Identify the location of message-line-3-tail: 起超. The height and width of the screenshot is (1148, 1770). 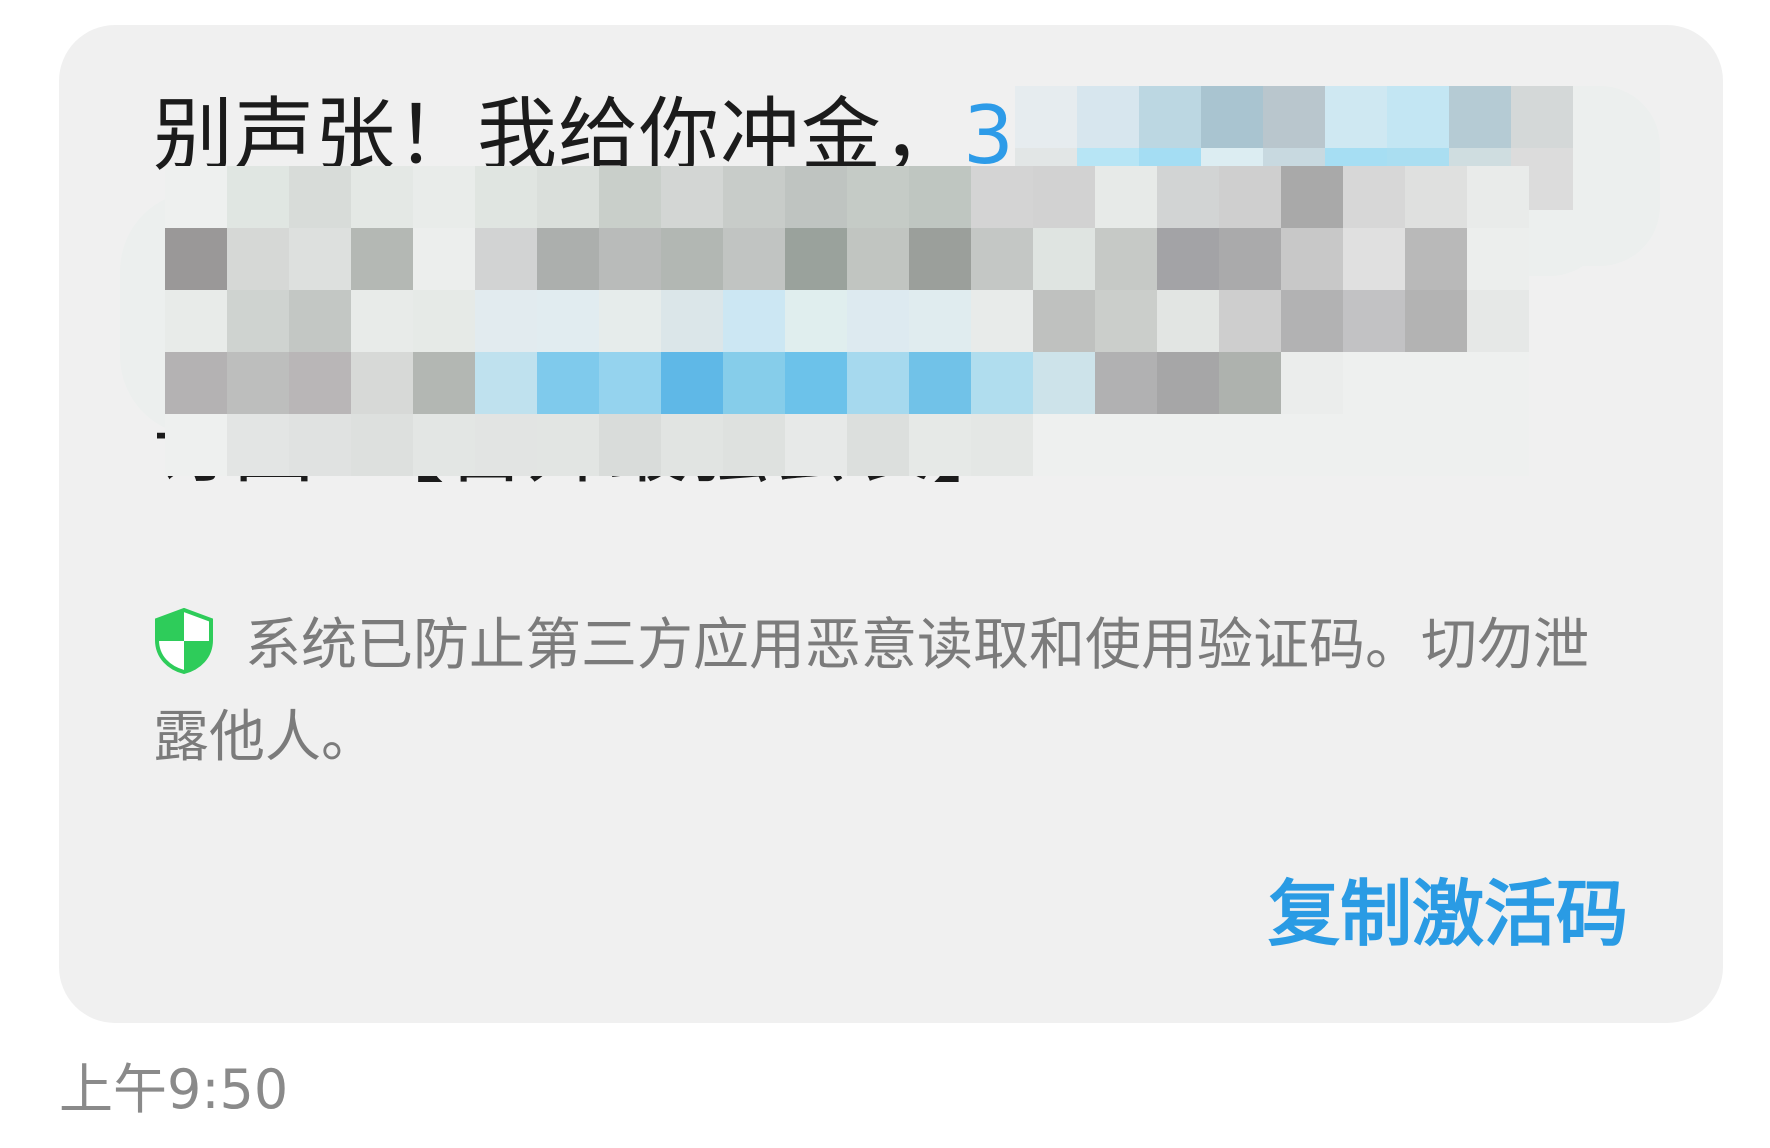
(1329, 343).